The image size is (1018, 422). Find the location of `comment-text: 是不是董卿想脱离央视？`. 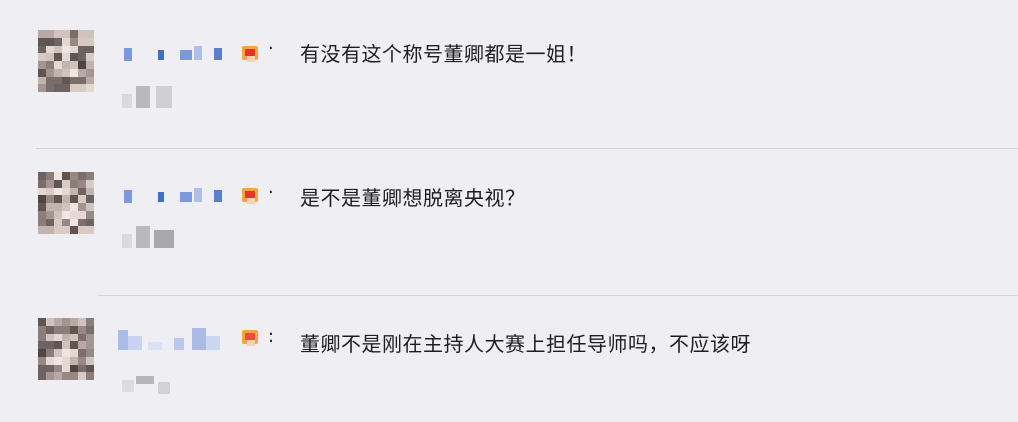

comment-text: 是不是董卿想脱离央视？ is located at coordinates (413, 198).